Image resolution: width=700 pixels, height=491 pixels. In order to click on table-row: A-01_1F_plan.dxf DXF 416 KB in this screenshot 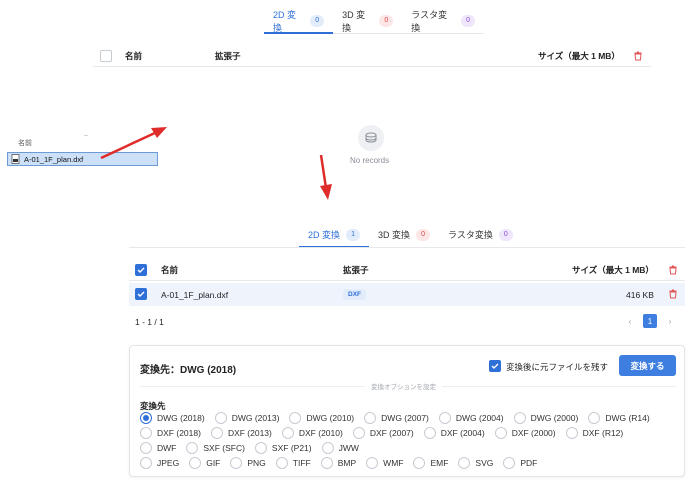, I will do `click(407, 294)`.